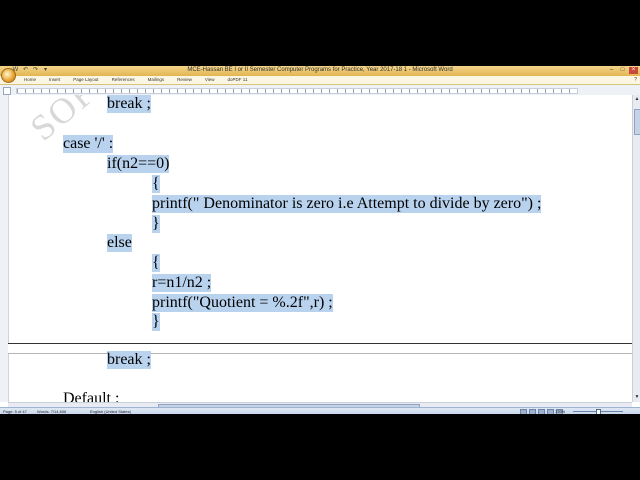 This screenshot has height=480, width=640. I want to click on tab-review: Review, so click(184, 79).